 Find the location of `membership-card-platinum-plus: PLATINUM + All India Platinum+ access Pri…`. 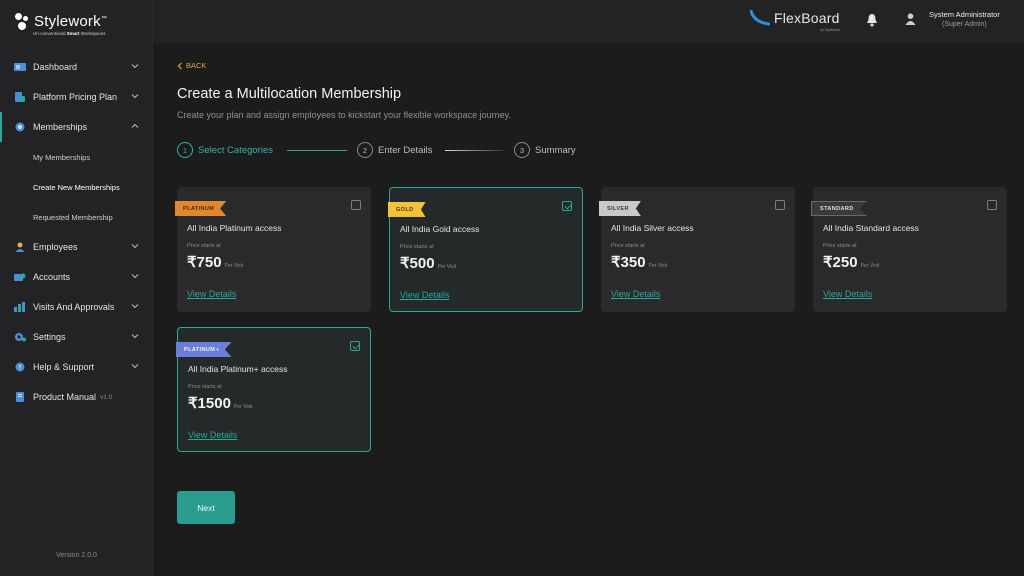

membership-card-platinum-plus: PLATINUM + All India Platinum+ access Pri… is located at coordinates (273, 389).